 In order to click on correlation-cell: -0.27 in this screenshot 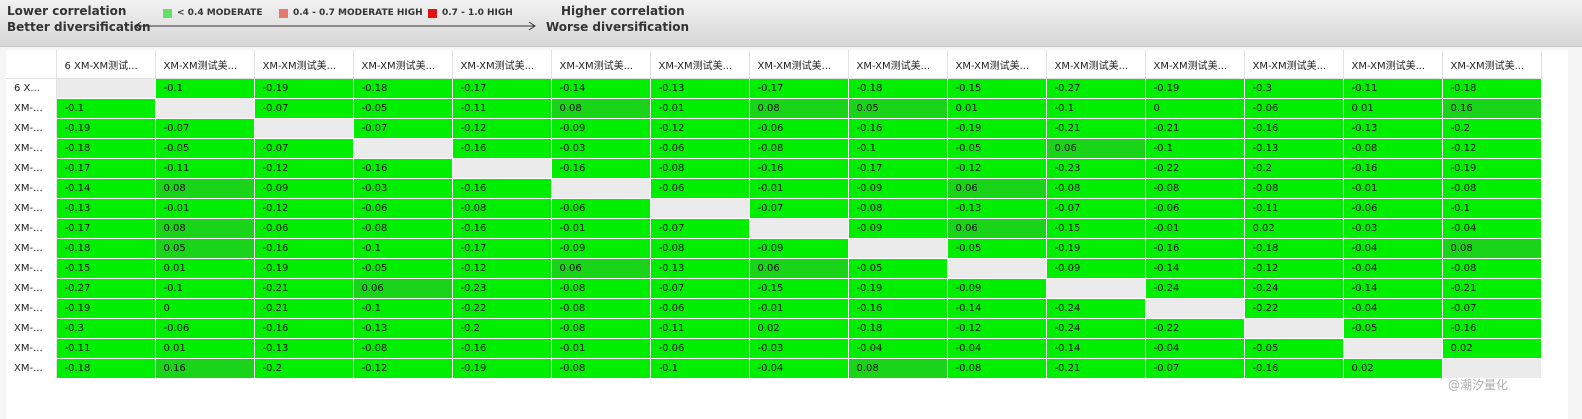, I will do `click(1096, 88)`.